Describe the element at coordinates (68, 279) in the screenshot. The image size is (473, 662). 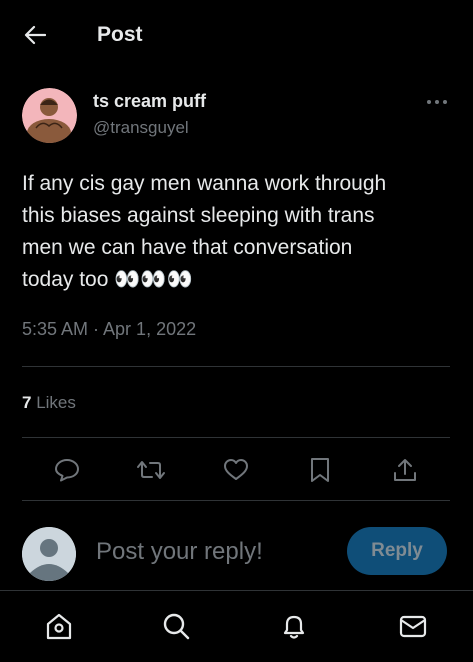
I see `post-text-line-text: today too` at that location.